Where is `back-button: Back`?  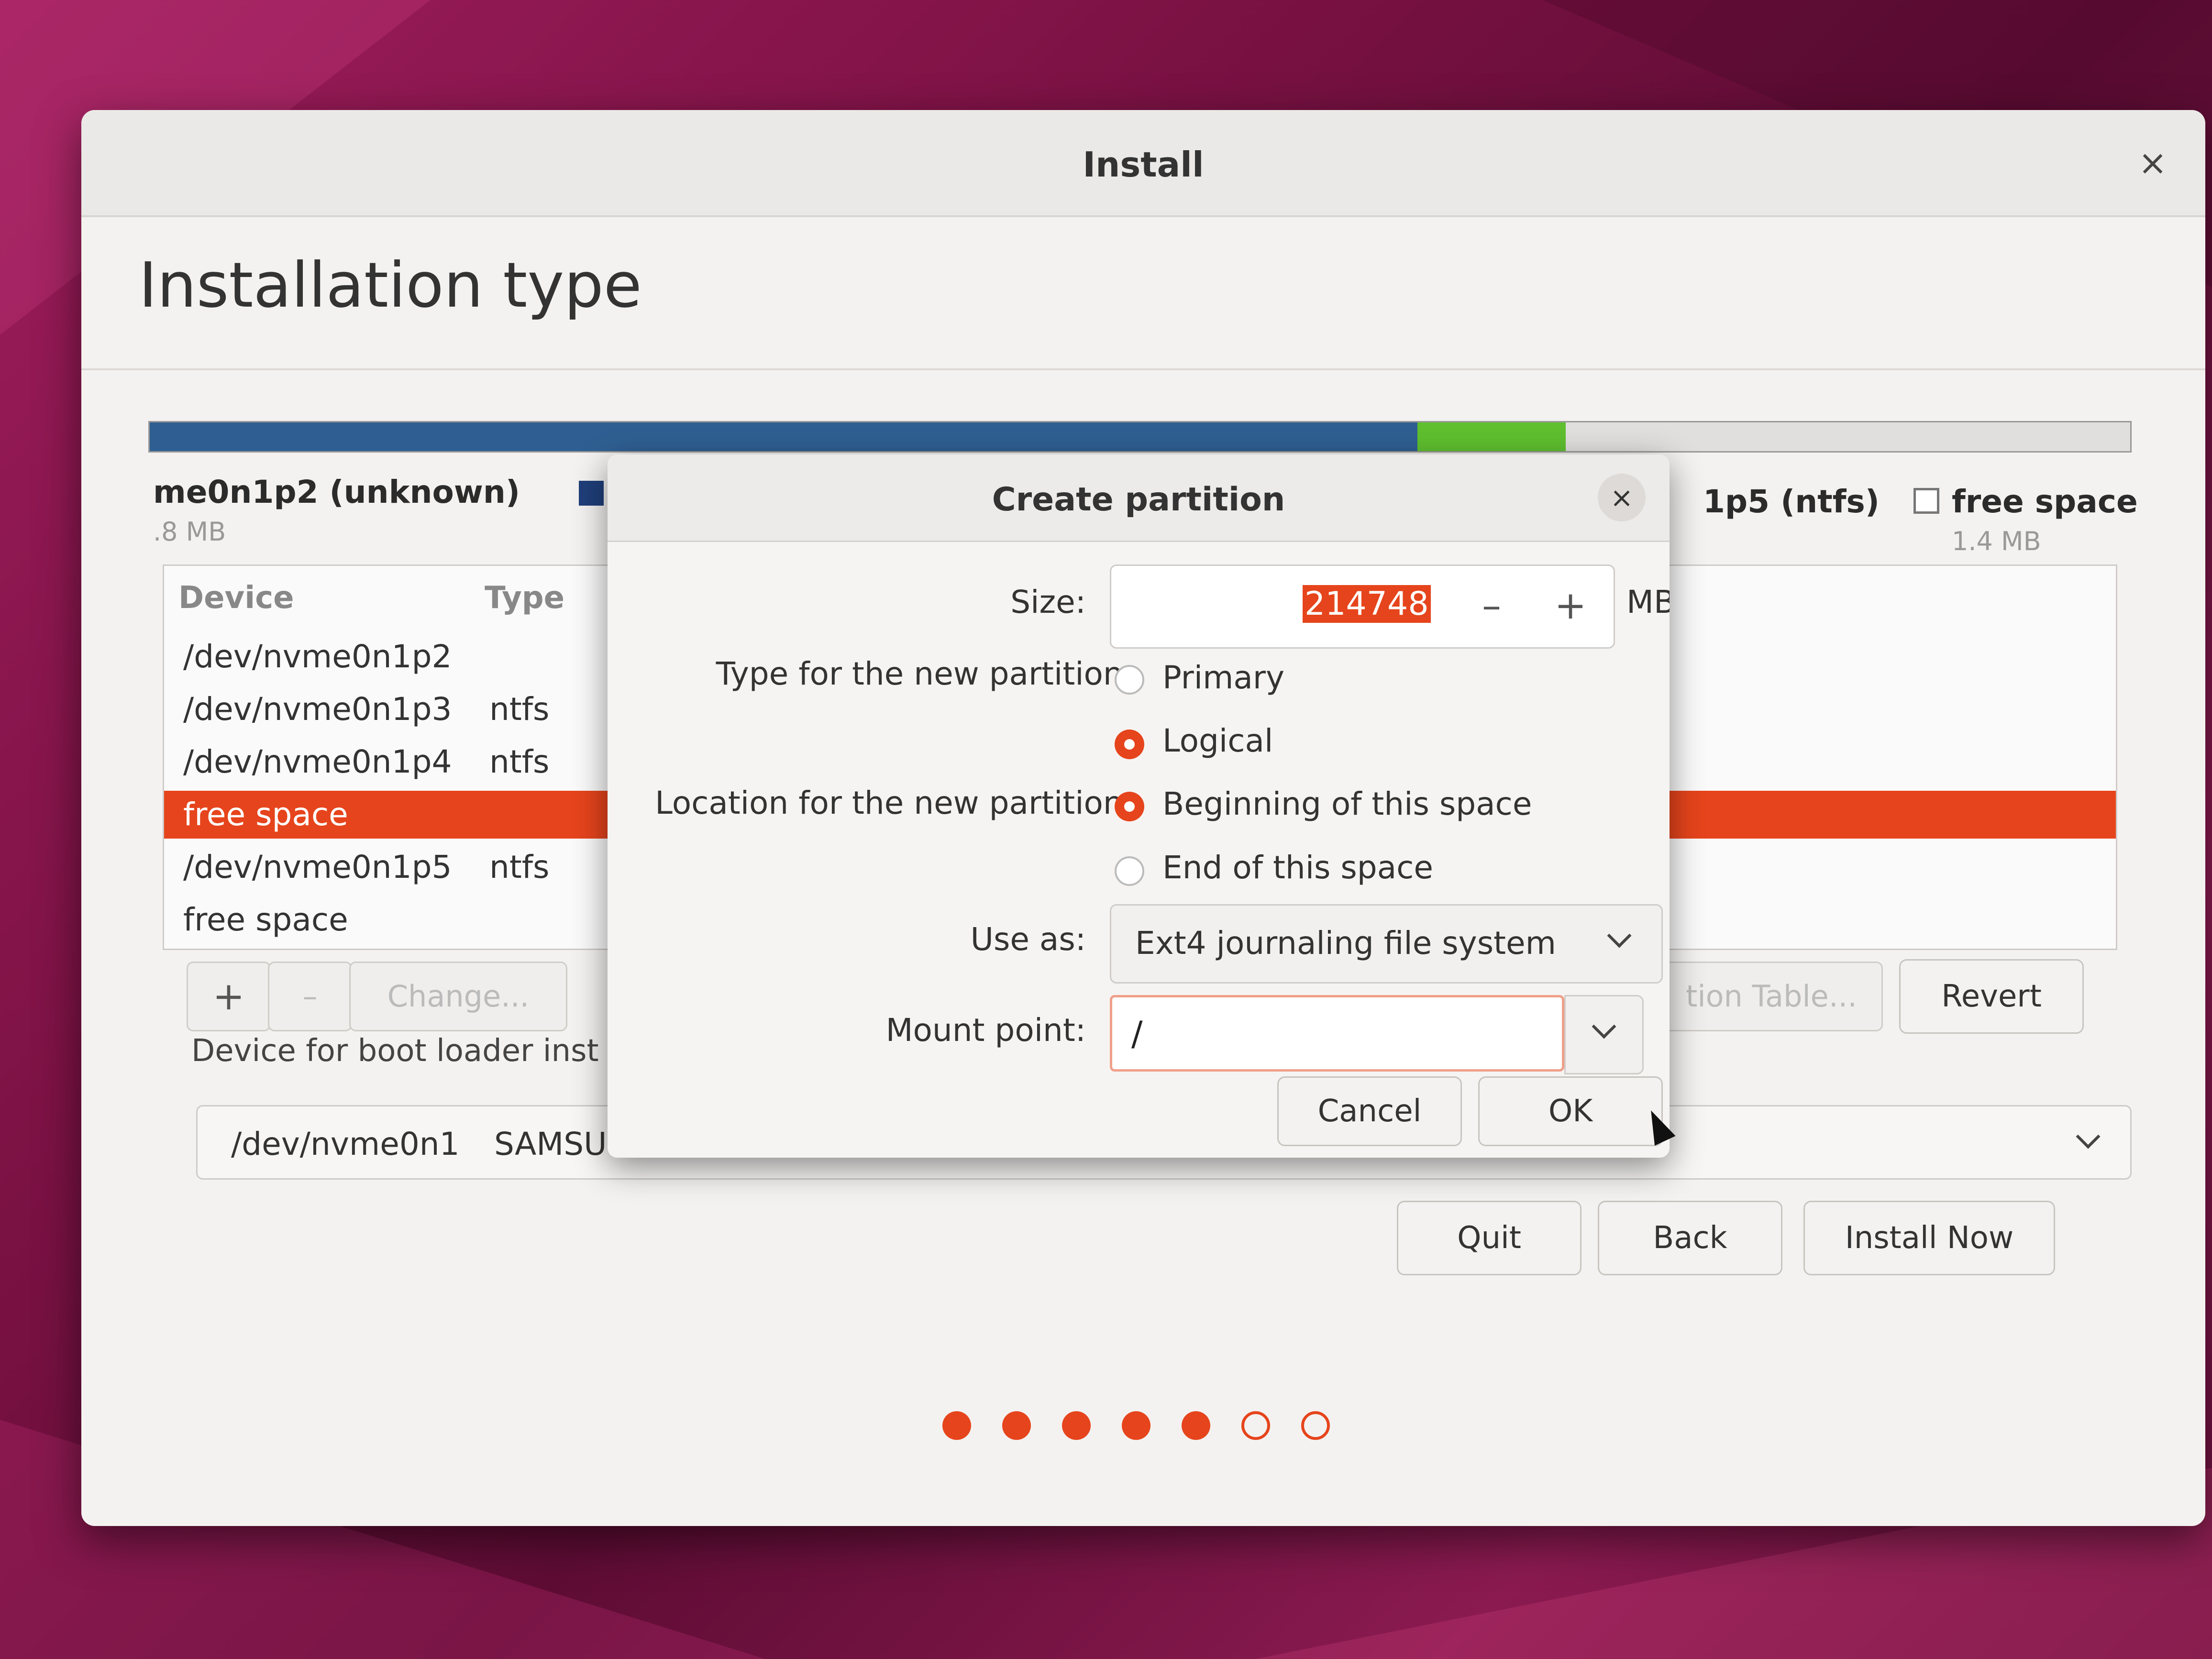
back-button: Back is located at coordinates (1690, 1238).